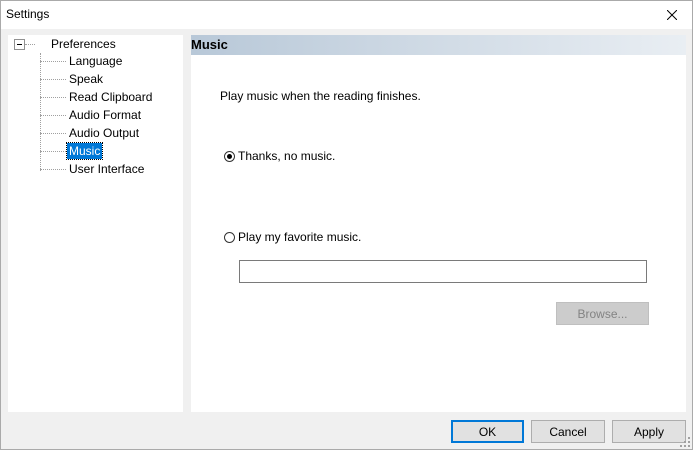 The image size is (693, 450). What do you see at coordinates (28, 14) in the screenshot?
I see `window-title: Settings` at bounding box center [28, 14].